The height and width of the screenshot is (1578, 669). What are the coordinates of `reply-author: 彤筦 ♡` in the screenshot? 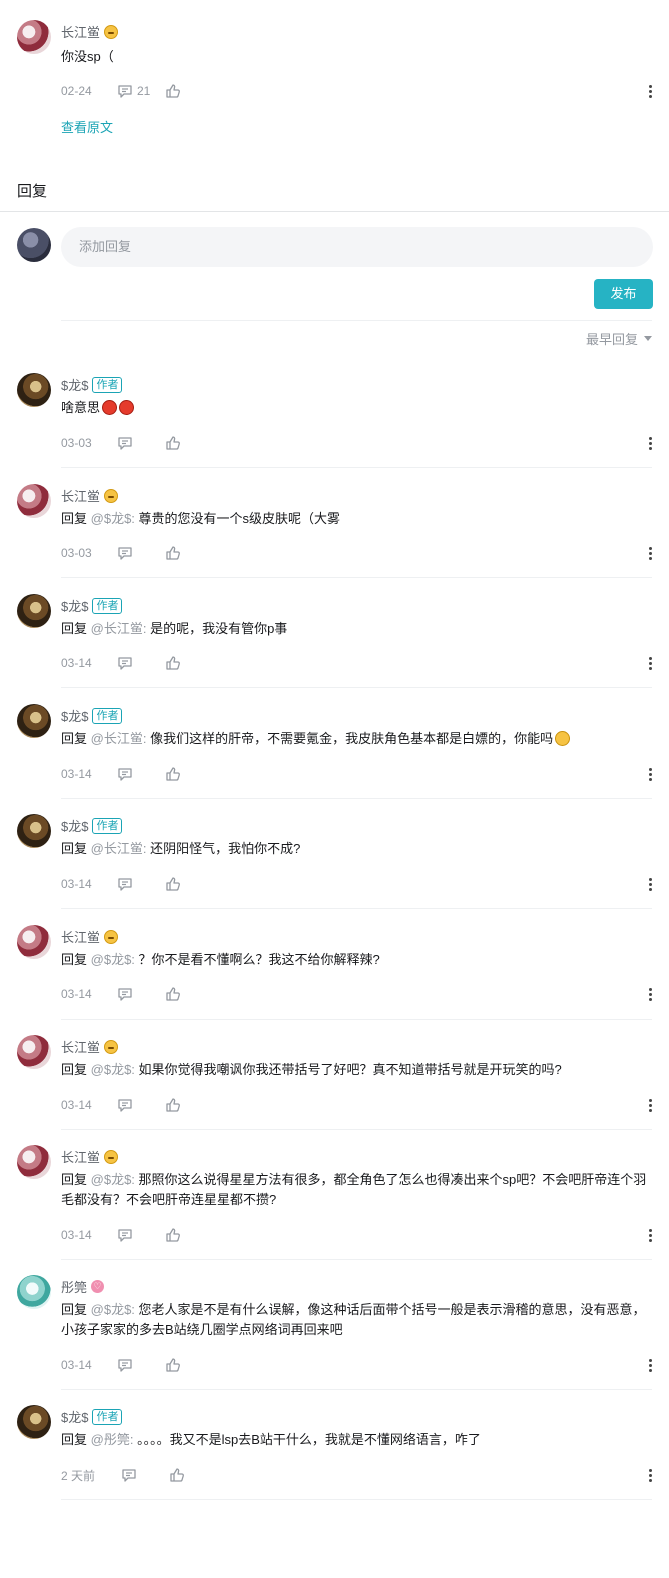 It's located at (83, 1286).